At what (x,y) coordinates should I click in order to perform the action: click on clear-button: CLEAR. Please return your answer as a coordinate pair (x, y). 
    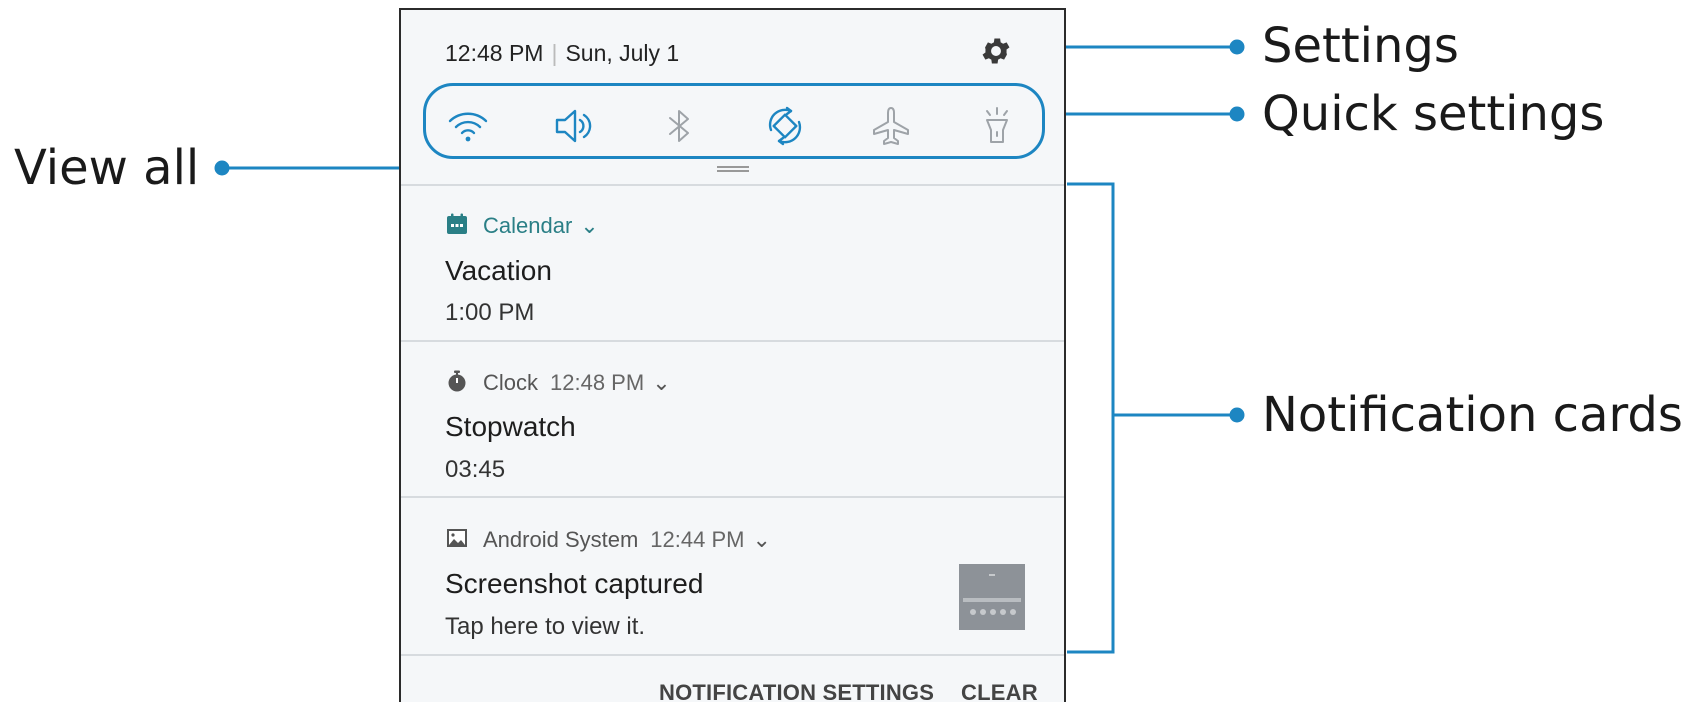
    Looking at the image, I should click on (999, 691).